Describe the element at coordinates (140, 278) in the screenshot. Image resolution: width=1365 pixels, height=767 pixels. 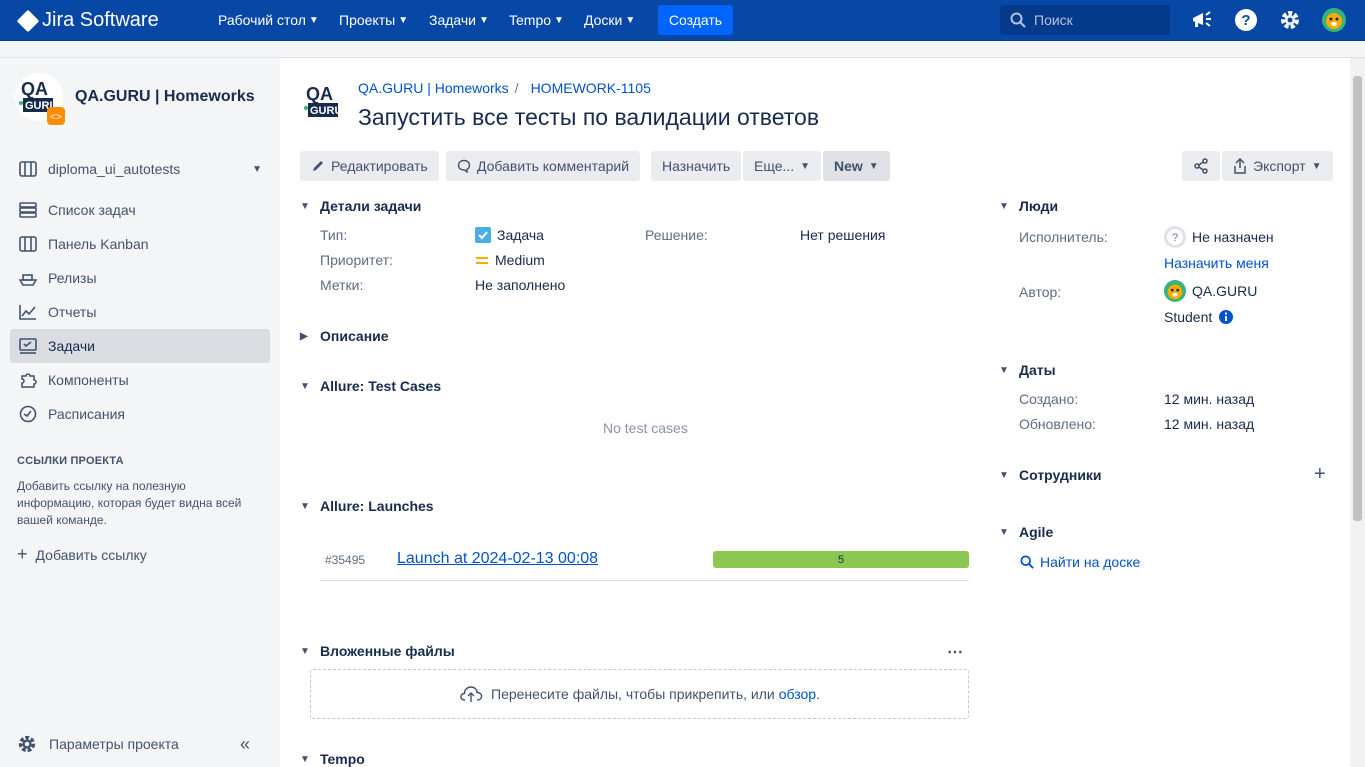
I see `sidebar-item-releases: Релизы` at that location.